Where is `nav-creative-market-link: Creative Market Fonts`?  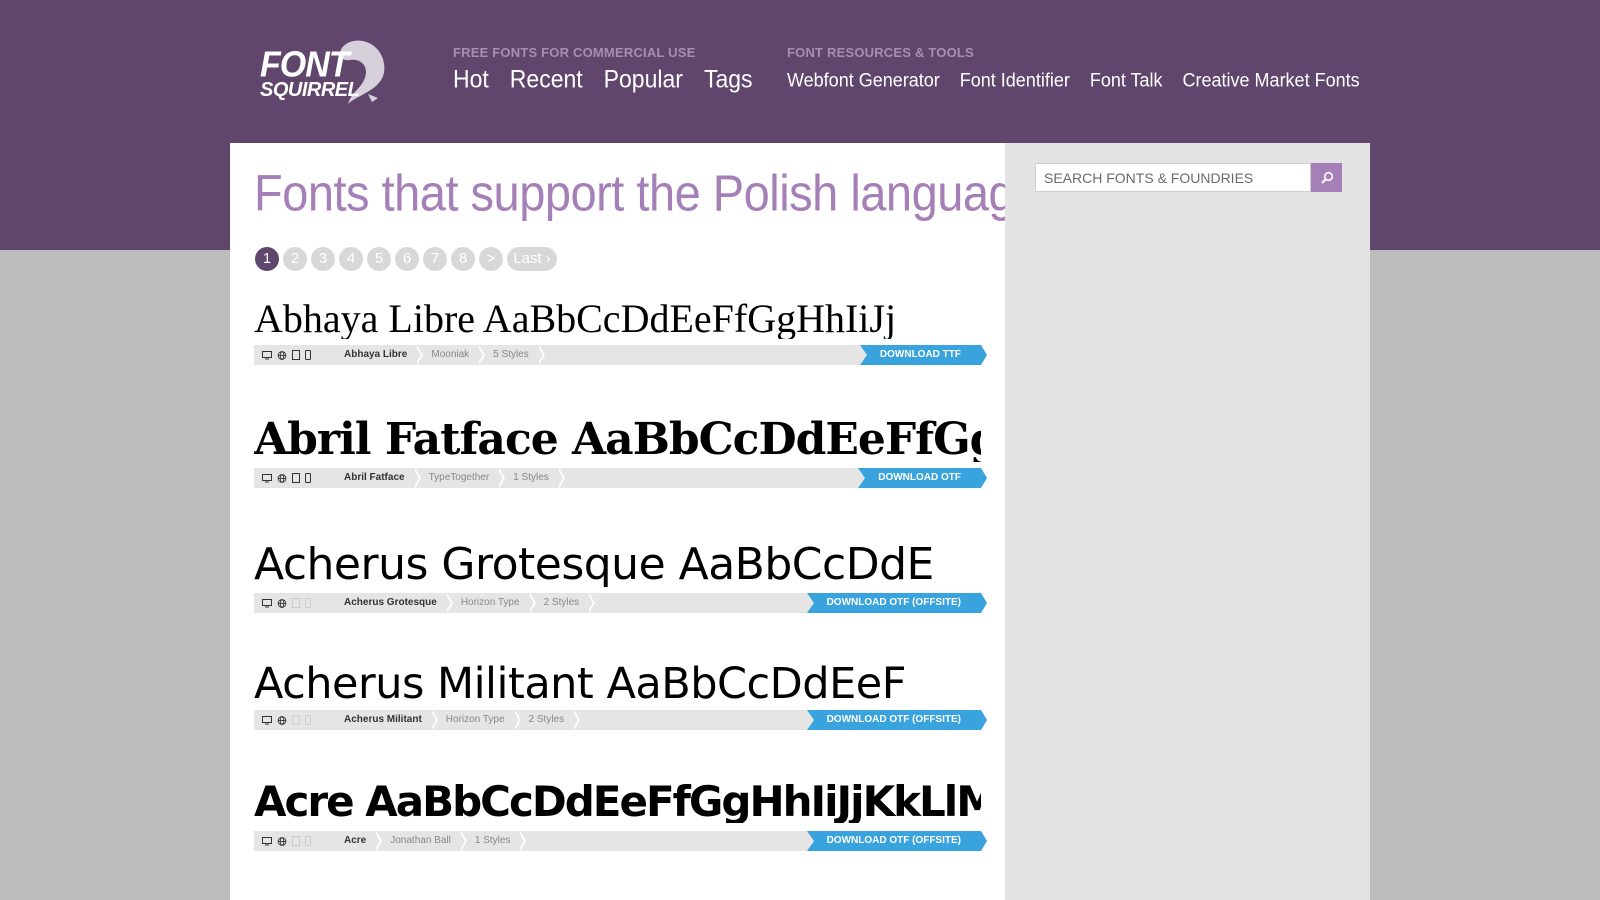
nav-creative-market-link: Creative Market Fonts is located at coordinates (1271, 80).